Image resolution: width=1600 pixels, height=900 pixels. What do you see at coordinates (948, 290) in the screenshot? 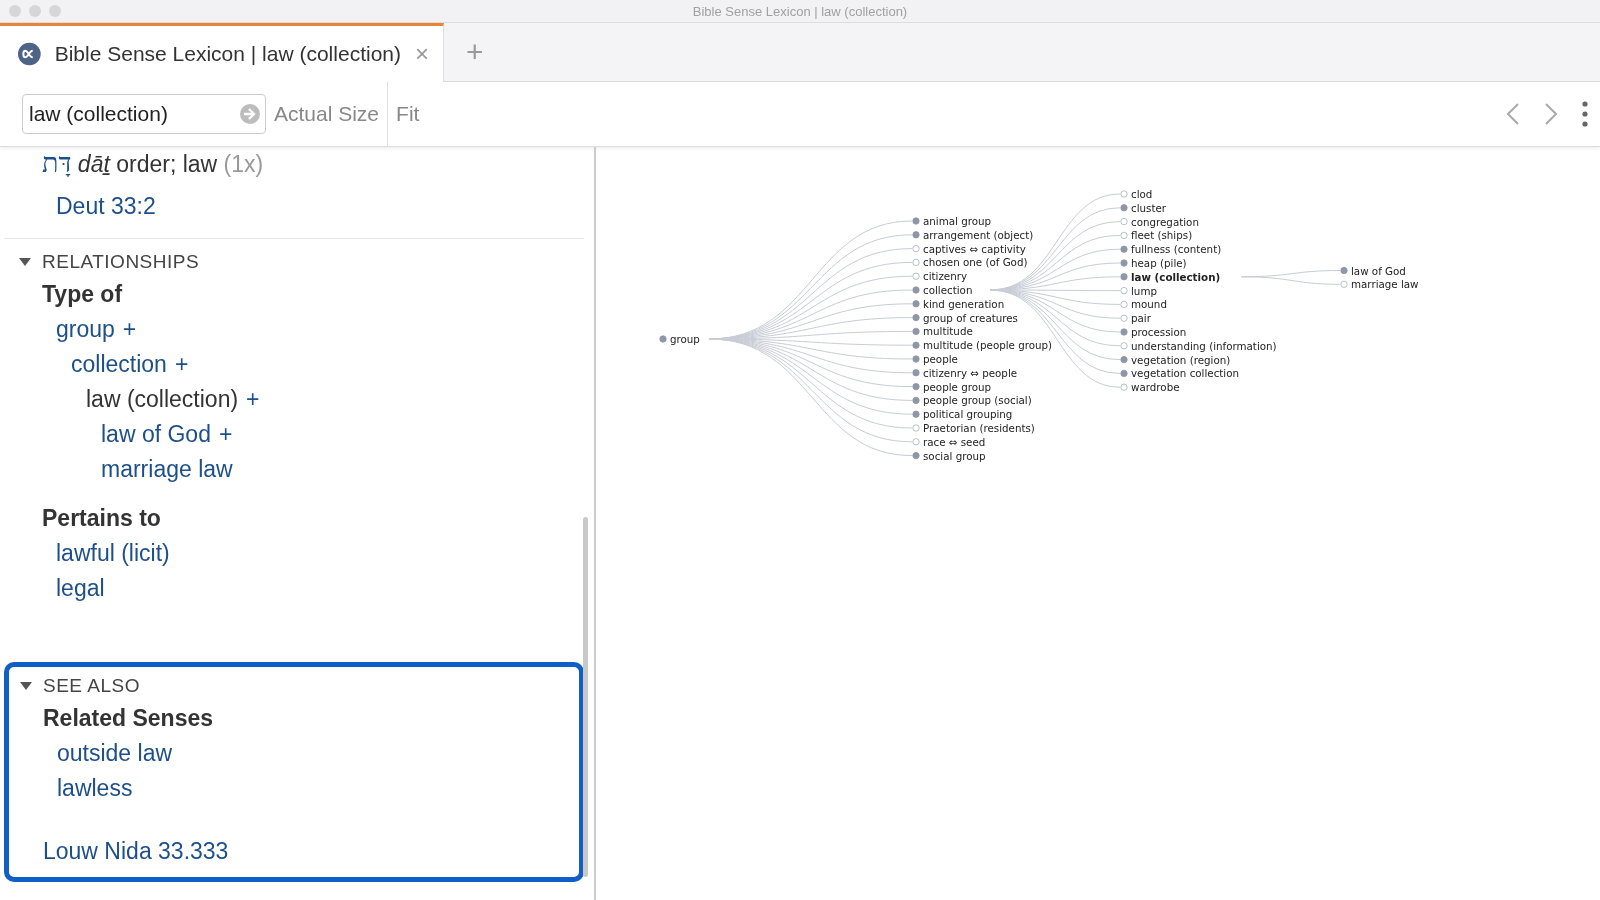
I see `node-label: collection` at bounding box center [948, 290].